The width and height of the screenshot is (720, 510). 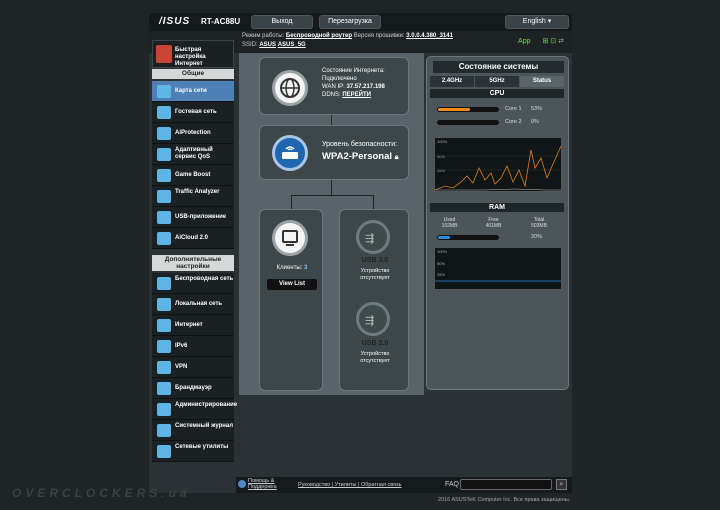 I want to click on ipv6-icon, so click(x=164, y=346).